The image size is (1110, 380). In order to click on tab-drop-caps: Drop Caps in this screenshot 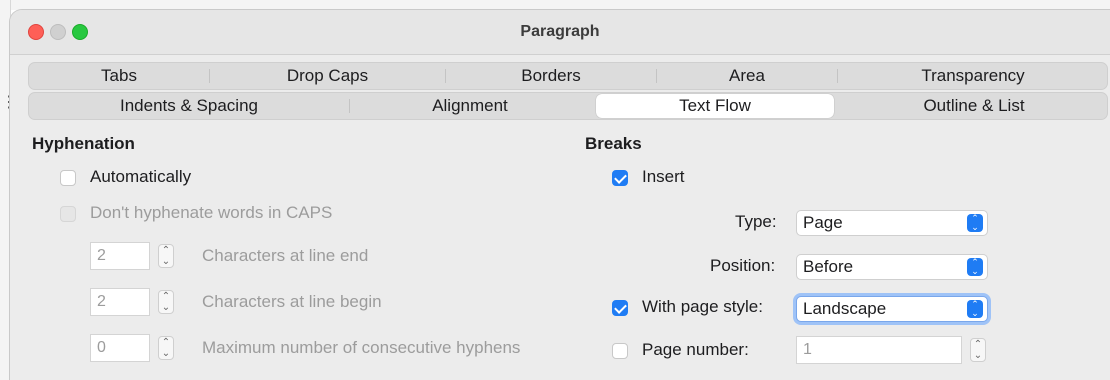, I will do `click(327, 76)`.